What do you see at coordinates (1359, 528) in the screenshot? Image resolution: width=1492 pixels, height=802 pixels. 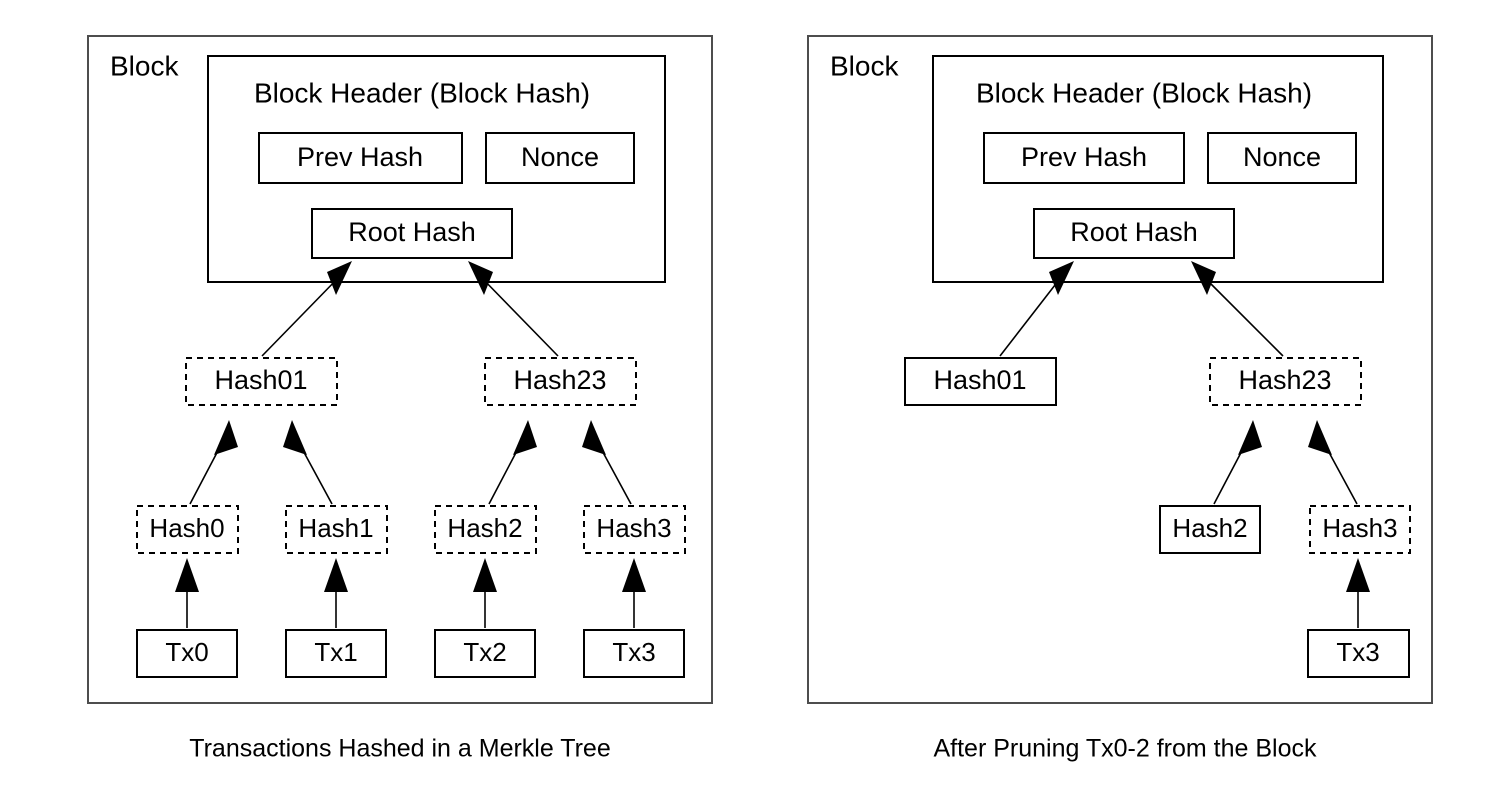 I see `hash3-label-right: Hash3` at bounding box center [1359, 528].